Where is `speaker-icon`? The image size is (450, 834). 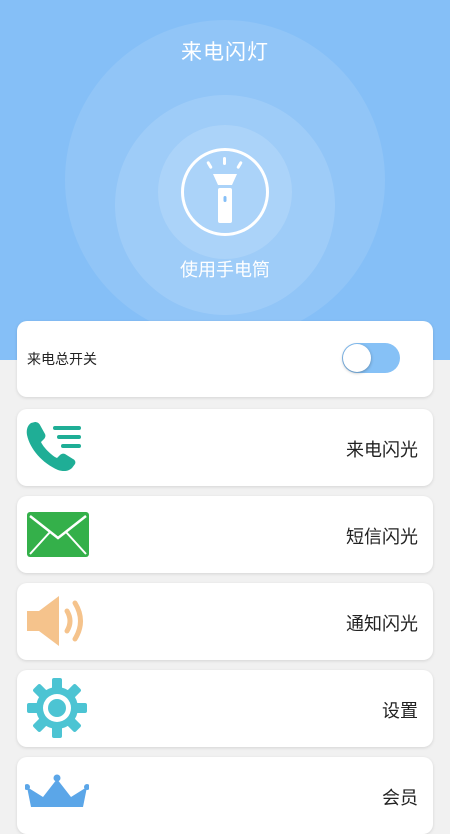
speaker-icon is located at coordinates (55, 621).